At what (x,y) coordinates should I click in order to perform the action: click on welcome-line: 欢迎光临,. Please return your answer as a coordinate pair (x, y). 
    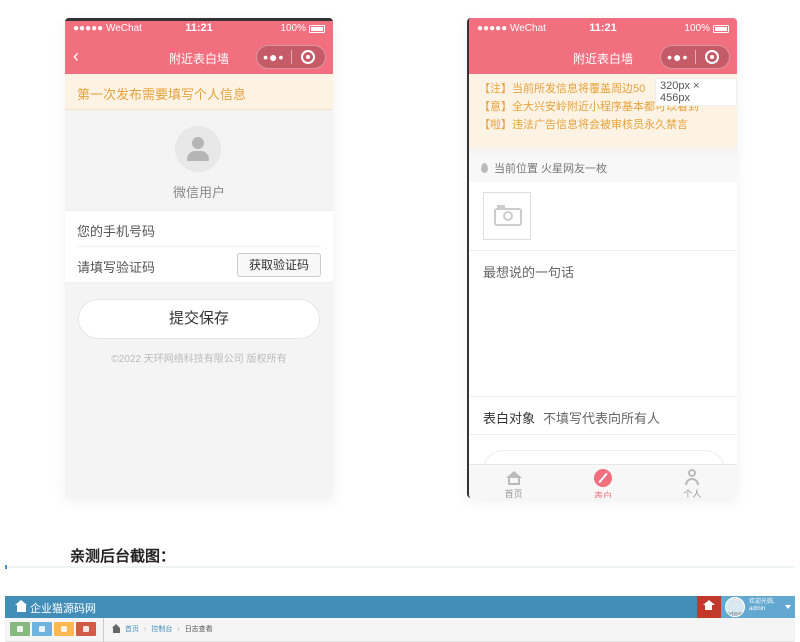
    Looking at the image, I should click on (762, 602).